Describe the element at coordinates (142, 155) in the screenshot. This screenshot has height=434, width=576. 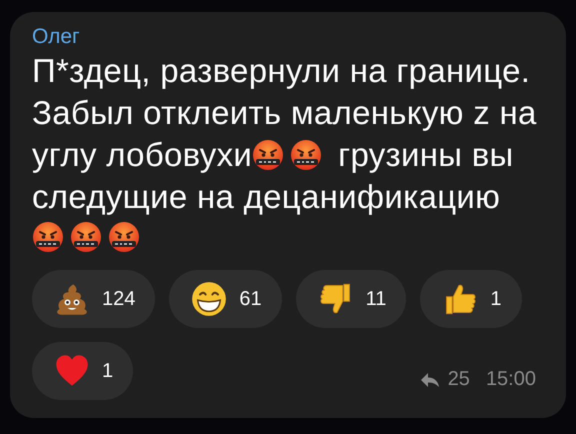
I see `message-text: углу лобовухи` at that location.